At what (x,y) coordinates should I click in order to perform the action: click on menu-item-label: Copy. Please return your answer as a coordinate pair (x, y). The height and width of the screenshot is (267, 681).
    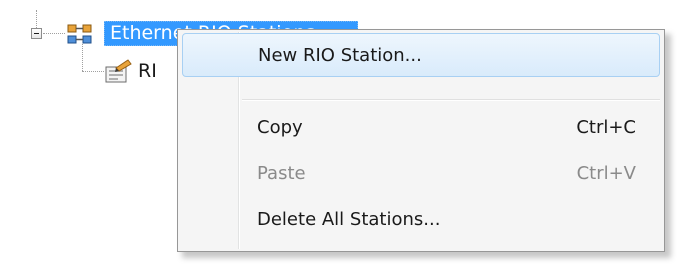
    Looking at the image, I should click on (280, 127).